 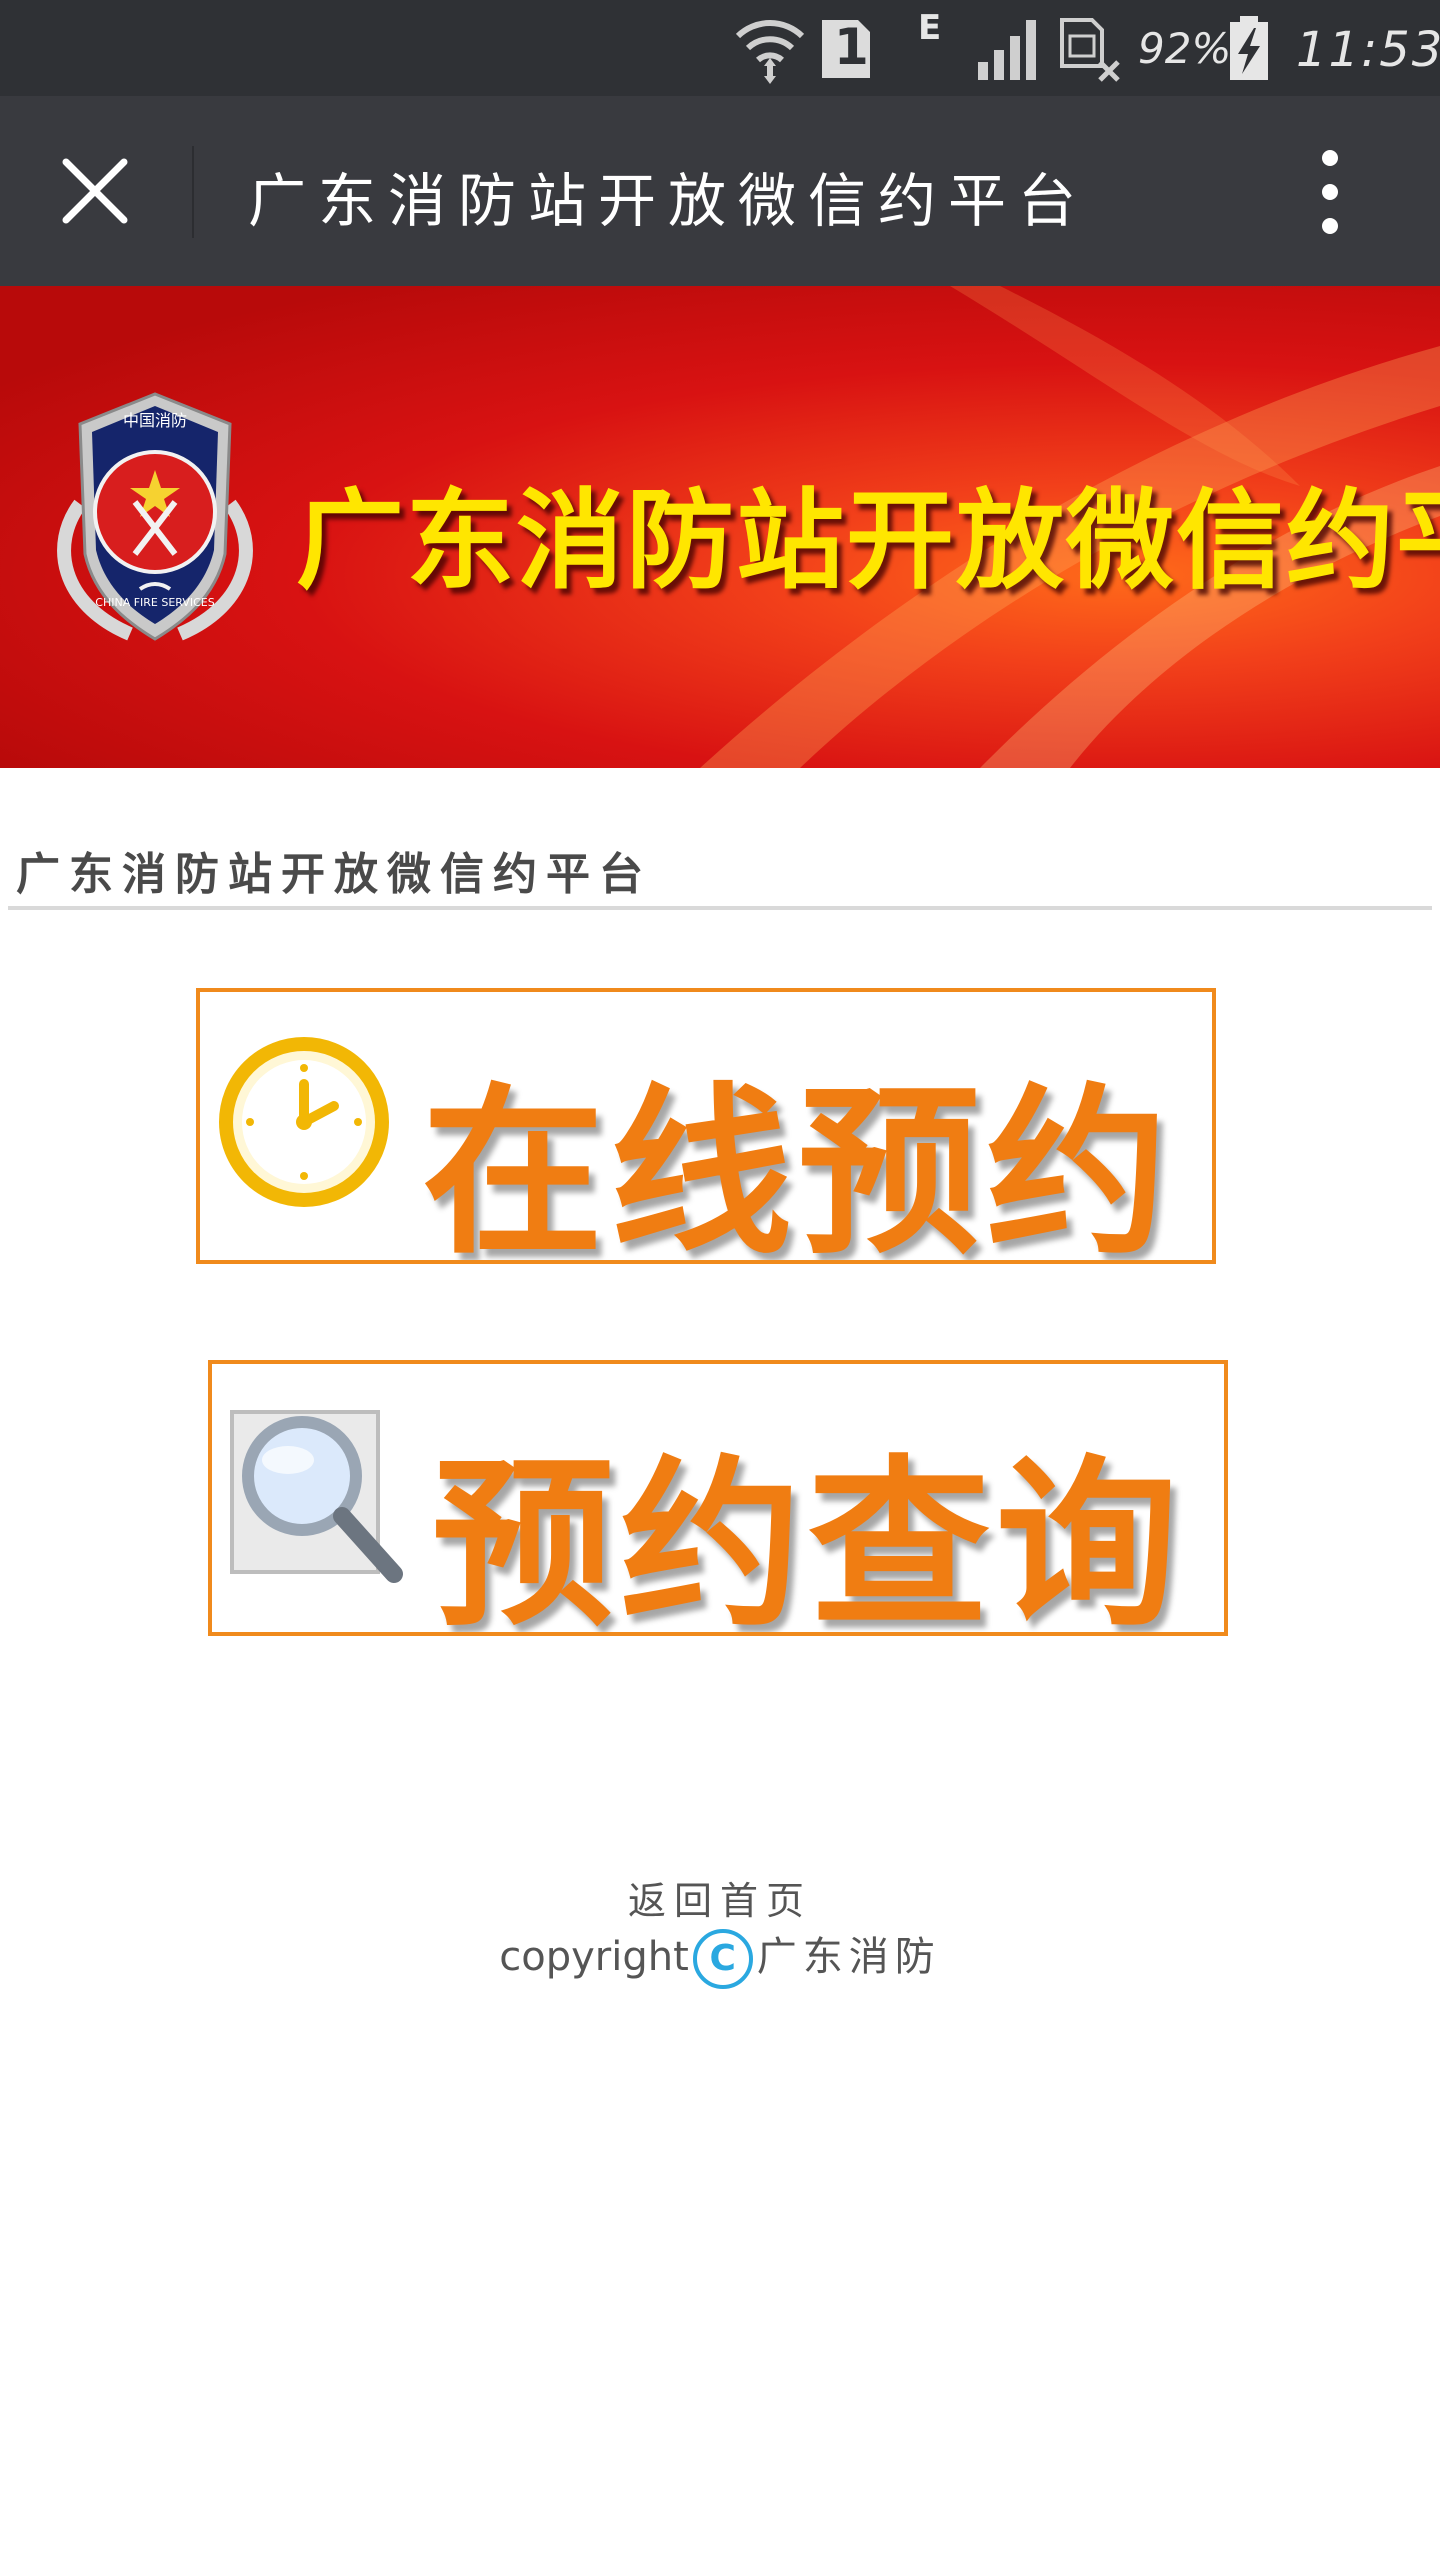 What do you see at coordinates (334, 874) in the screenshot?
I see `section-heading: 广东消防站开放微信约平台` at bounding box center [334, 874].